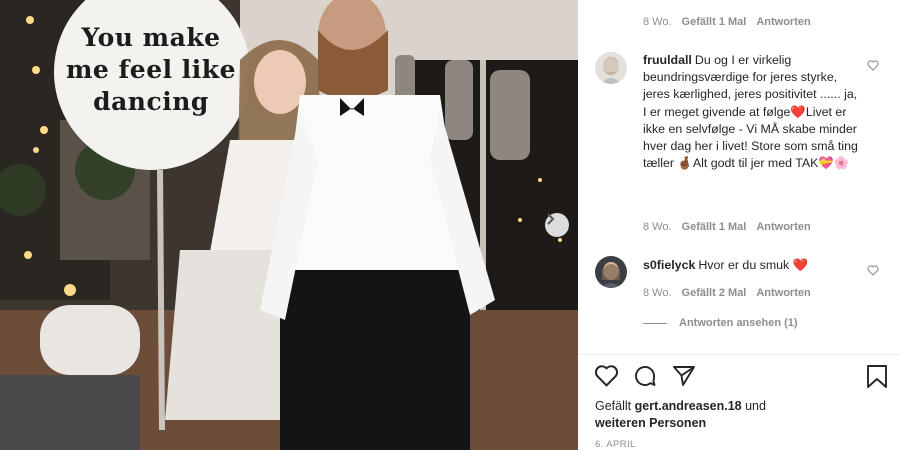 The height and width of the screenshot is (450, 900). I want to click on comment-body: Hvor er du smuk ❤️, so click(753, 265).